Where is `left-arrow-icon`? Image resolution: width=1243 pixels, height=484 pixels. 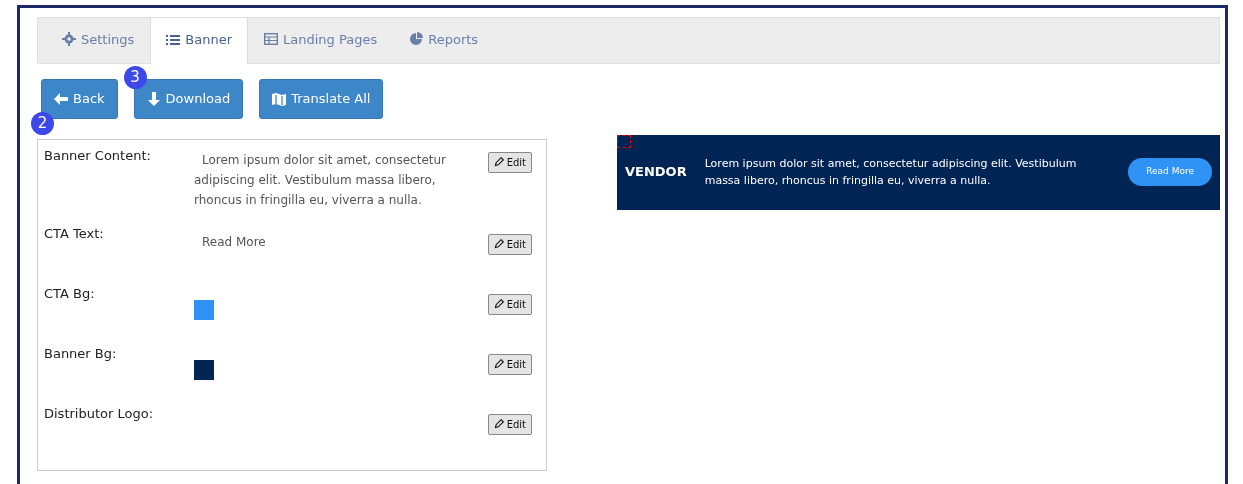 left-arrow-icon is located at coordinates (61, 98).